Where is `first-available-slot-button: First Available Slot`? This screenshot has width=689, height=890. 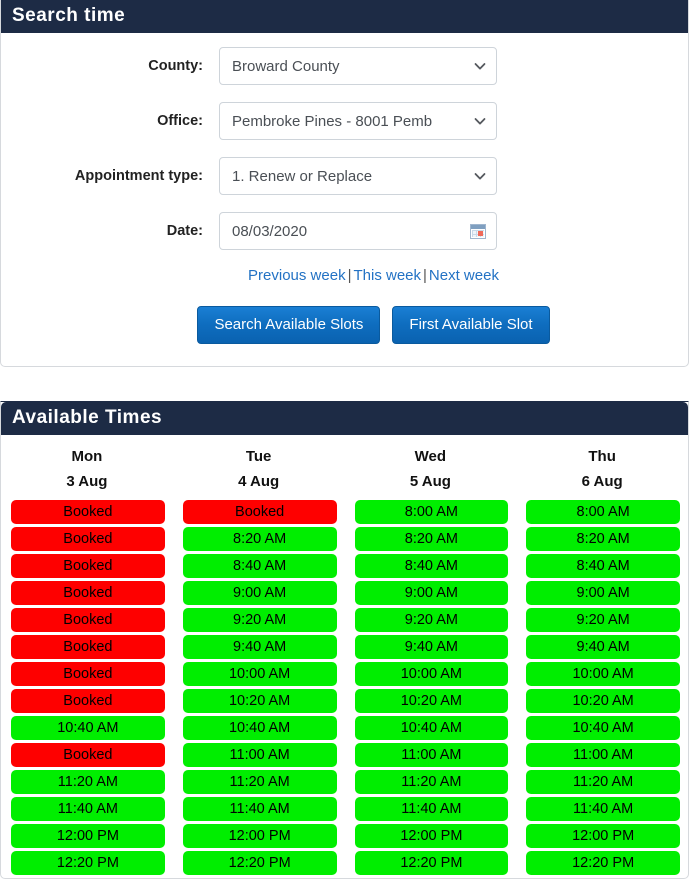 first-available-slot-button: First Available Slot is located at coordinates (471, 325).